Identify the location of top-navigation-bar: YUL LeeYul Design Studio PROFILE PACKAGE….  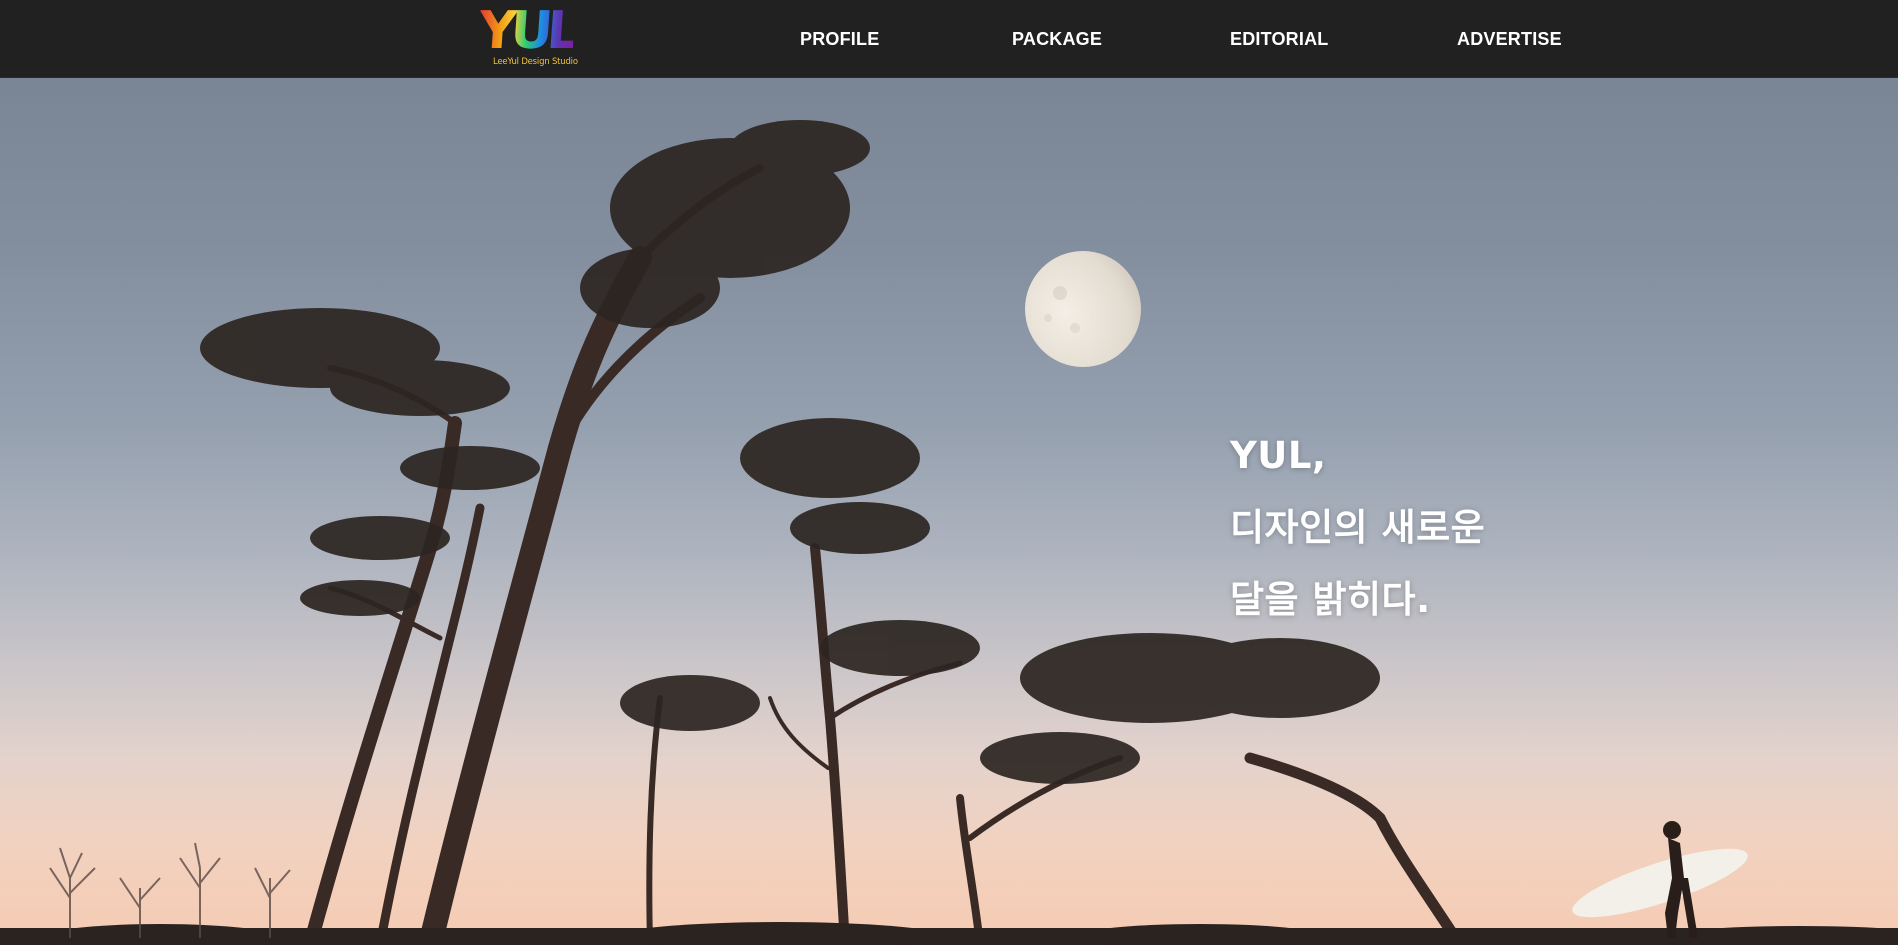
(949, 39).